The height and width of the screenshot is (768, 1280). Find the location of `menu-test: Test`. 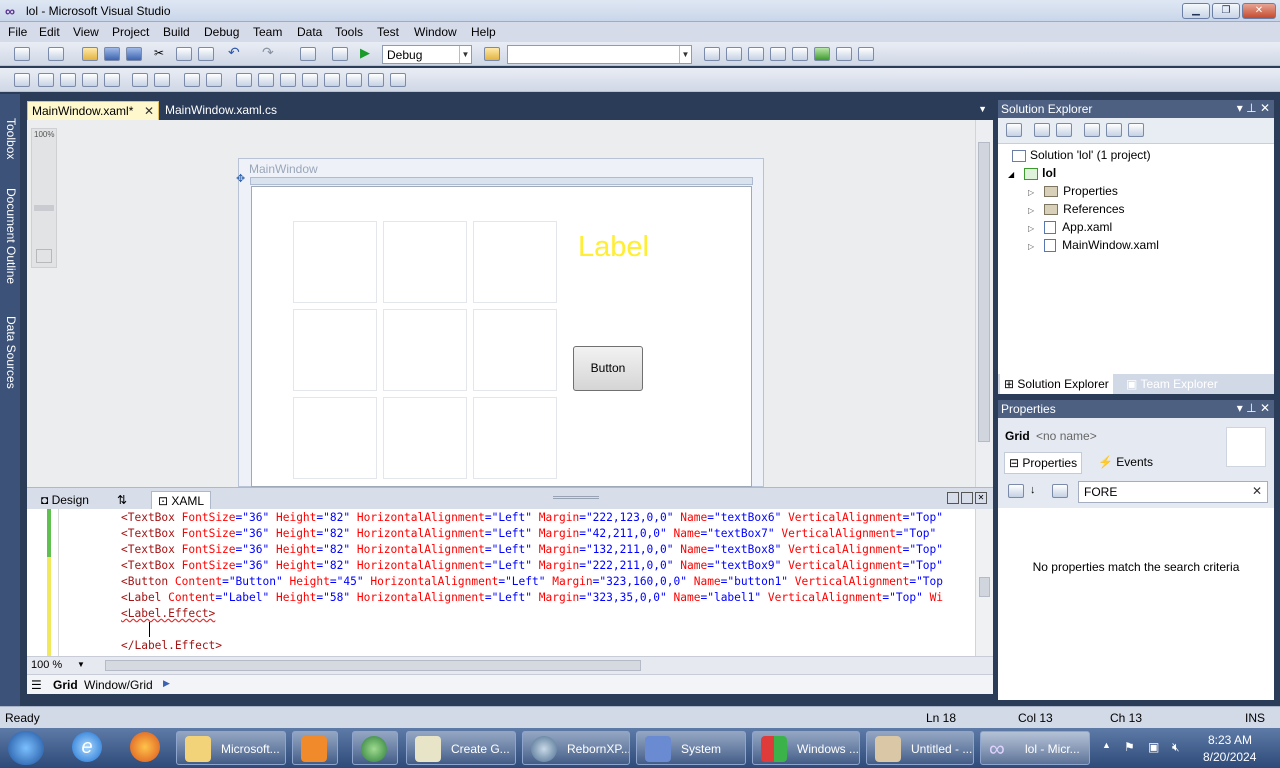

menu-test: Test is located at coordinates (388, 32).